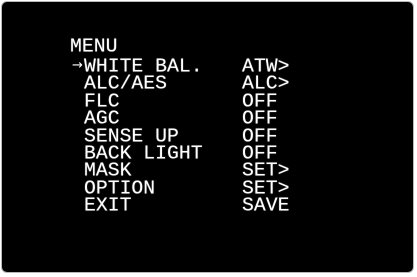 This screenshot has height=277, width=417. What do you see at coordinates (207, 188) in the screenshot?
I see `menu-item-option: OPTION SET>` at bounding box center [207, 188].